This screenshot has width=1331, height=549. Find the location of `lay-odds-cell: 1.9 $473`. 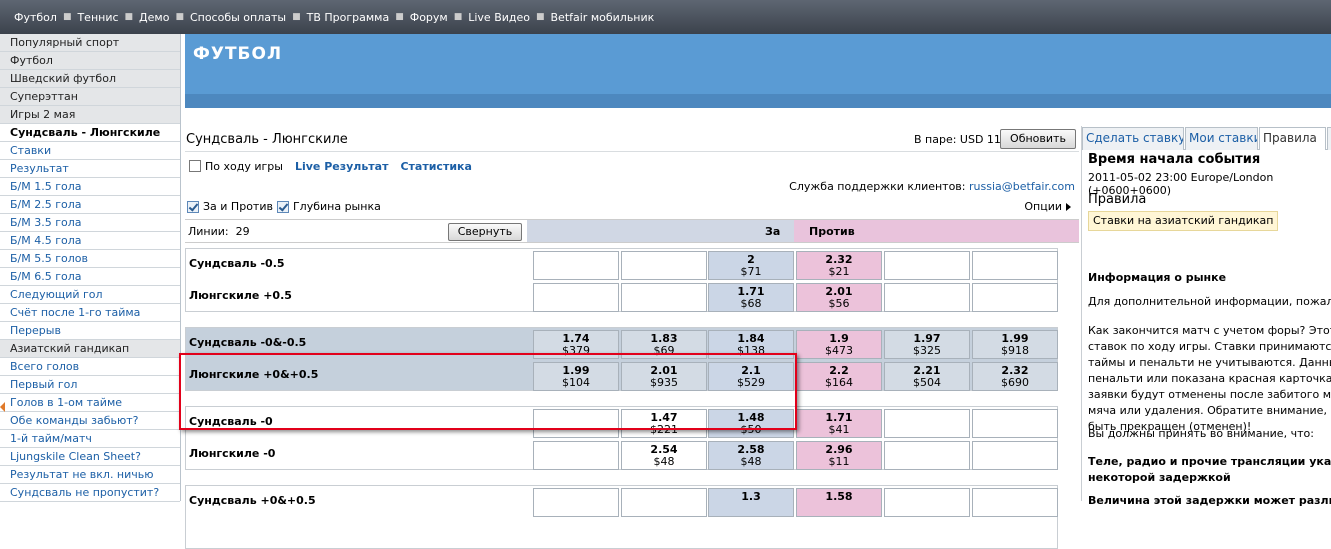

lay-odds-cell: 1.9 $473 is located at coordinates (839, 344).